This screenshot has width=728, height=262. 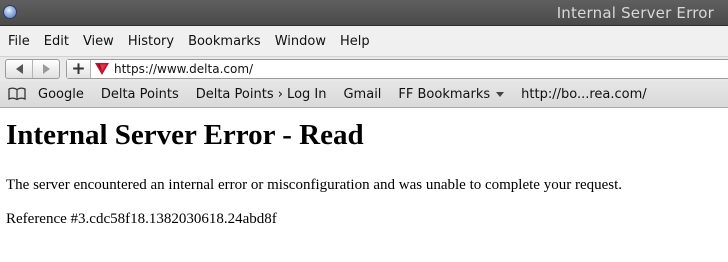 What do you see at coordinates (151, 41) in the screenshot?
I see `menu-history: History` at bounding box center [151, 41].